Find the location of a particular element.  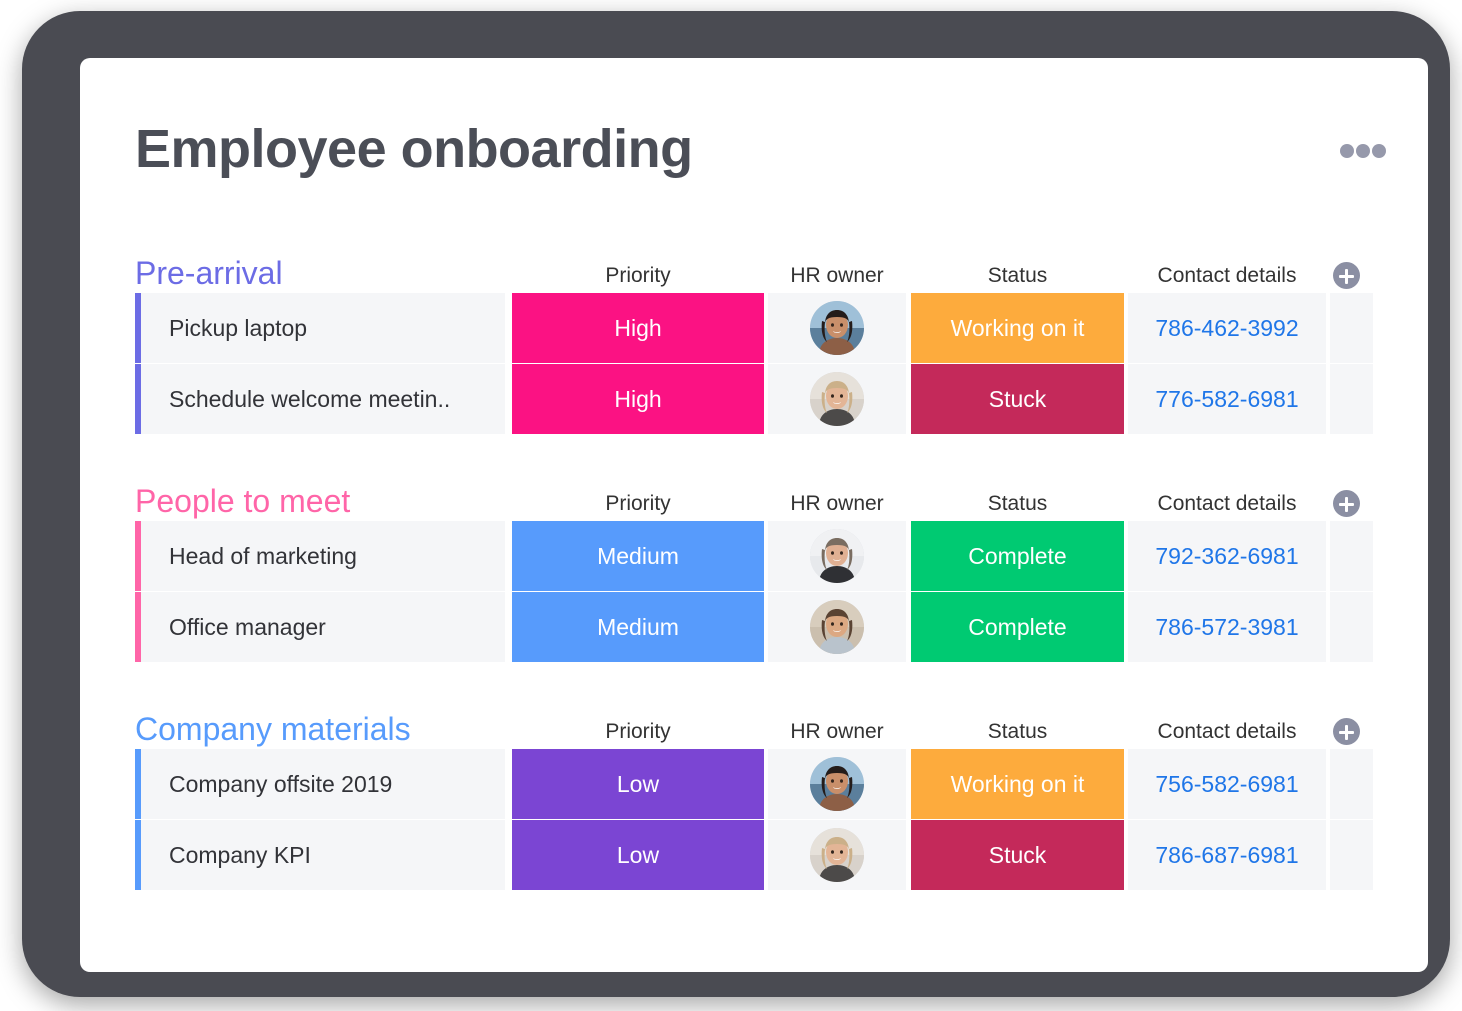

row-item-name: Company KPI is located at coordinates (320, 855).